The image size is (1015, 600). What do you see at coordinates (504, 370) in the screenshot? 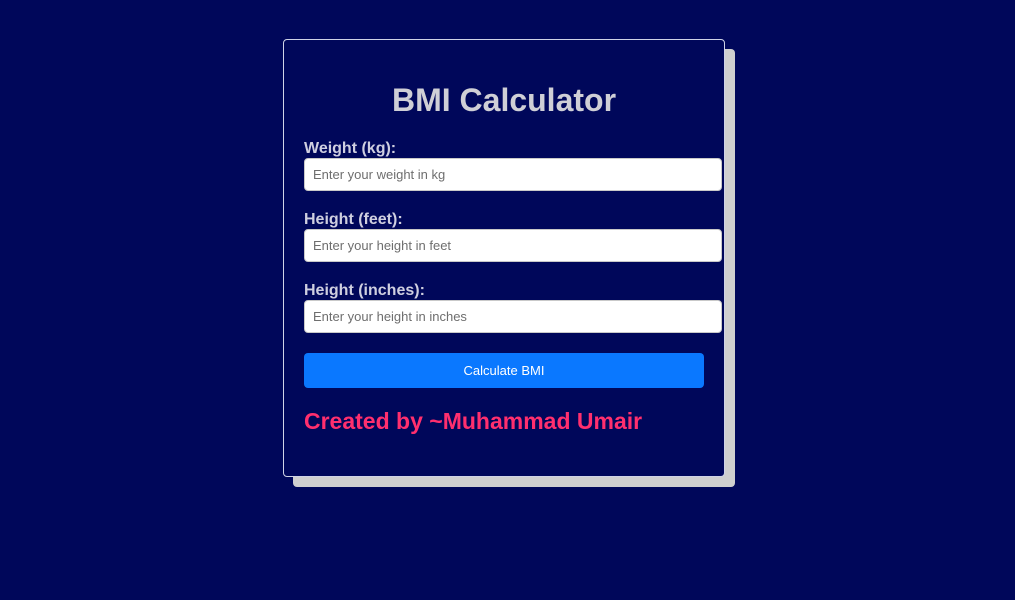
I see `calculate-bmi-button: Calculate BMI` at bounding box center [504, 370].